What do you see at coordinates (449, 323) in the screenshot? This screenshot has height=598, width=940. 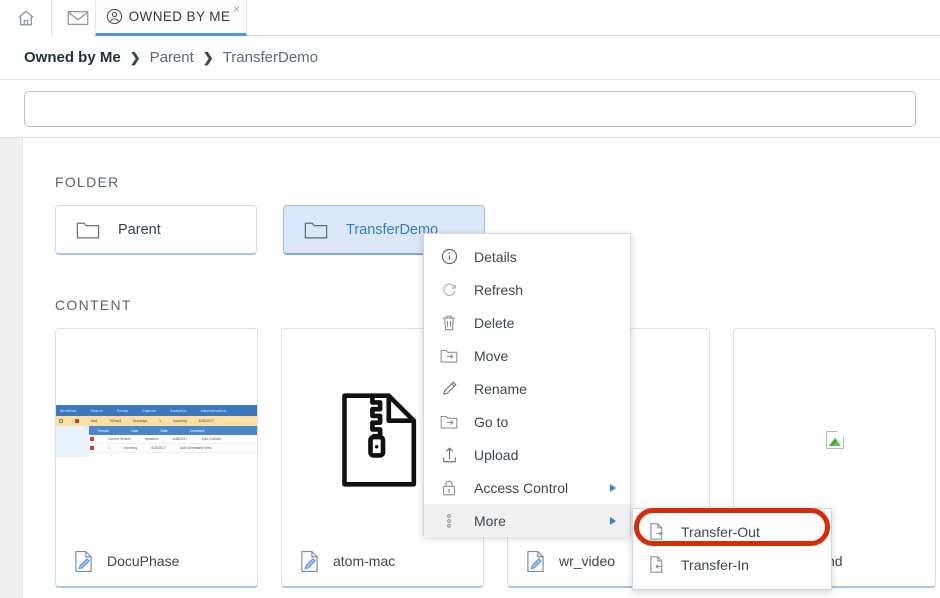 I see `trash-icon` at bounding box center [449, 323].